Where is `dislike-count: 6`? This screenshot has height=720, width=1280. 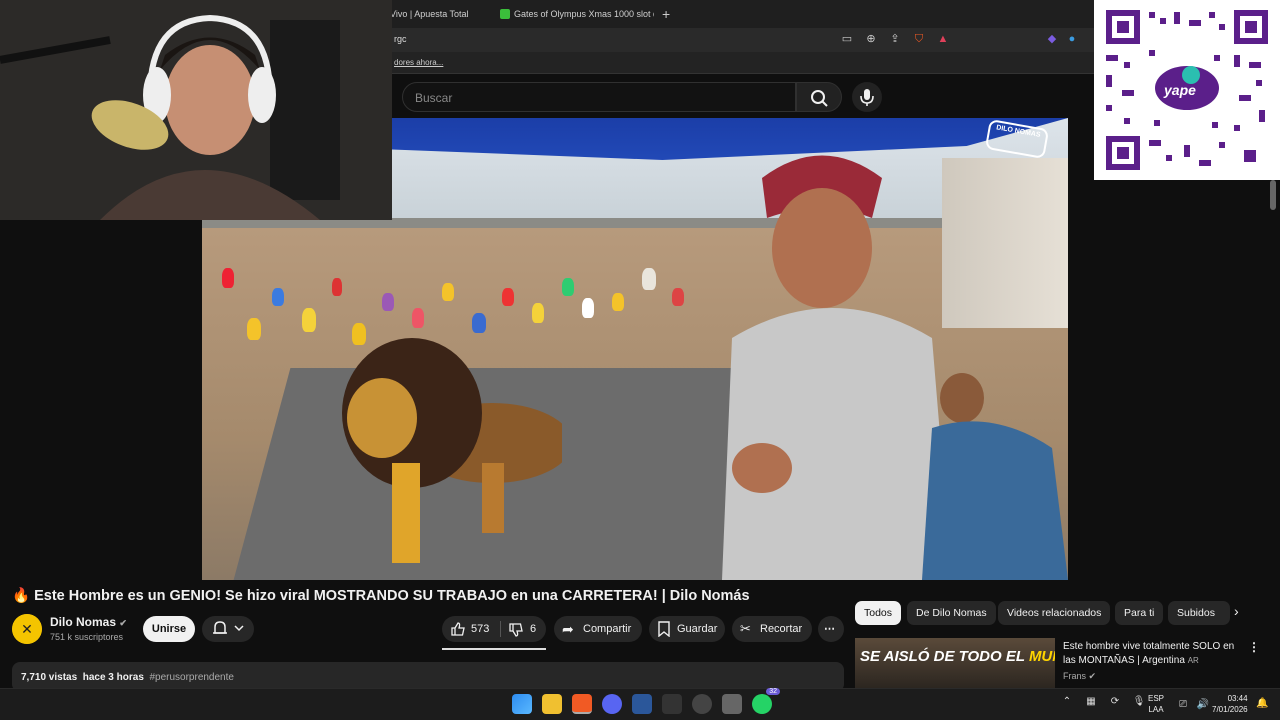
dislike-count: 6 is located at coordinates (533, 629).